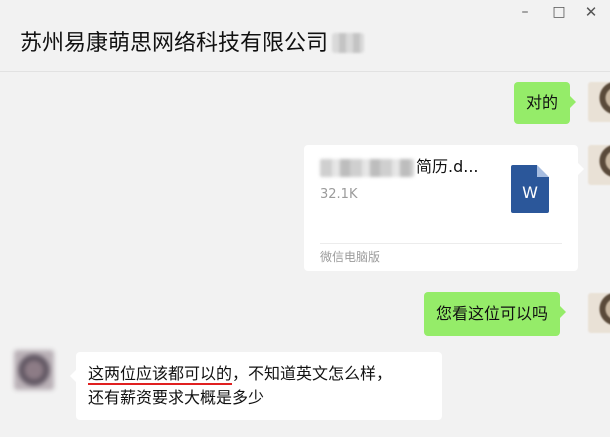 The image size is (610, 437). Describe the element at coordinates (525, 12) in the screenshot. I see `minimize-button: –` at that location.